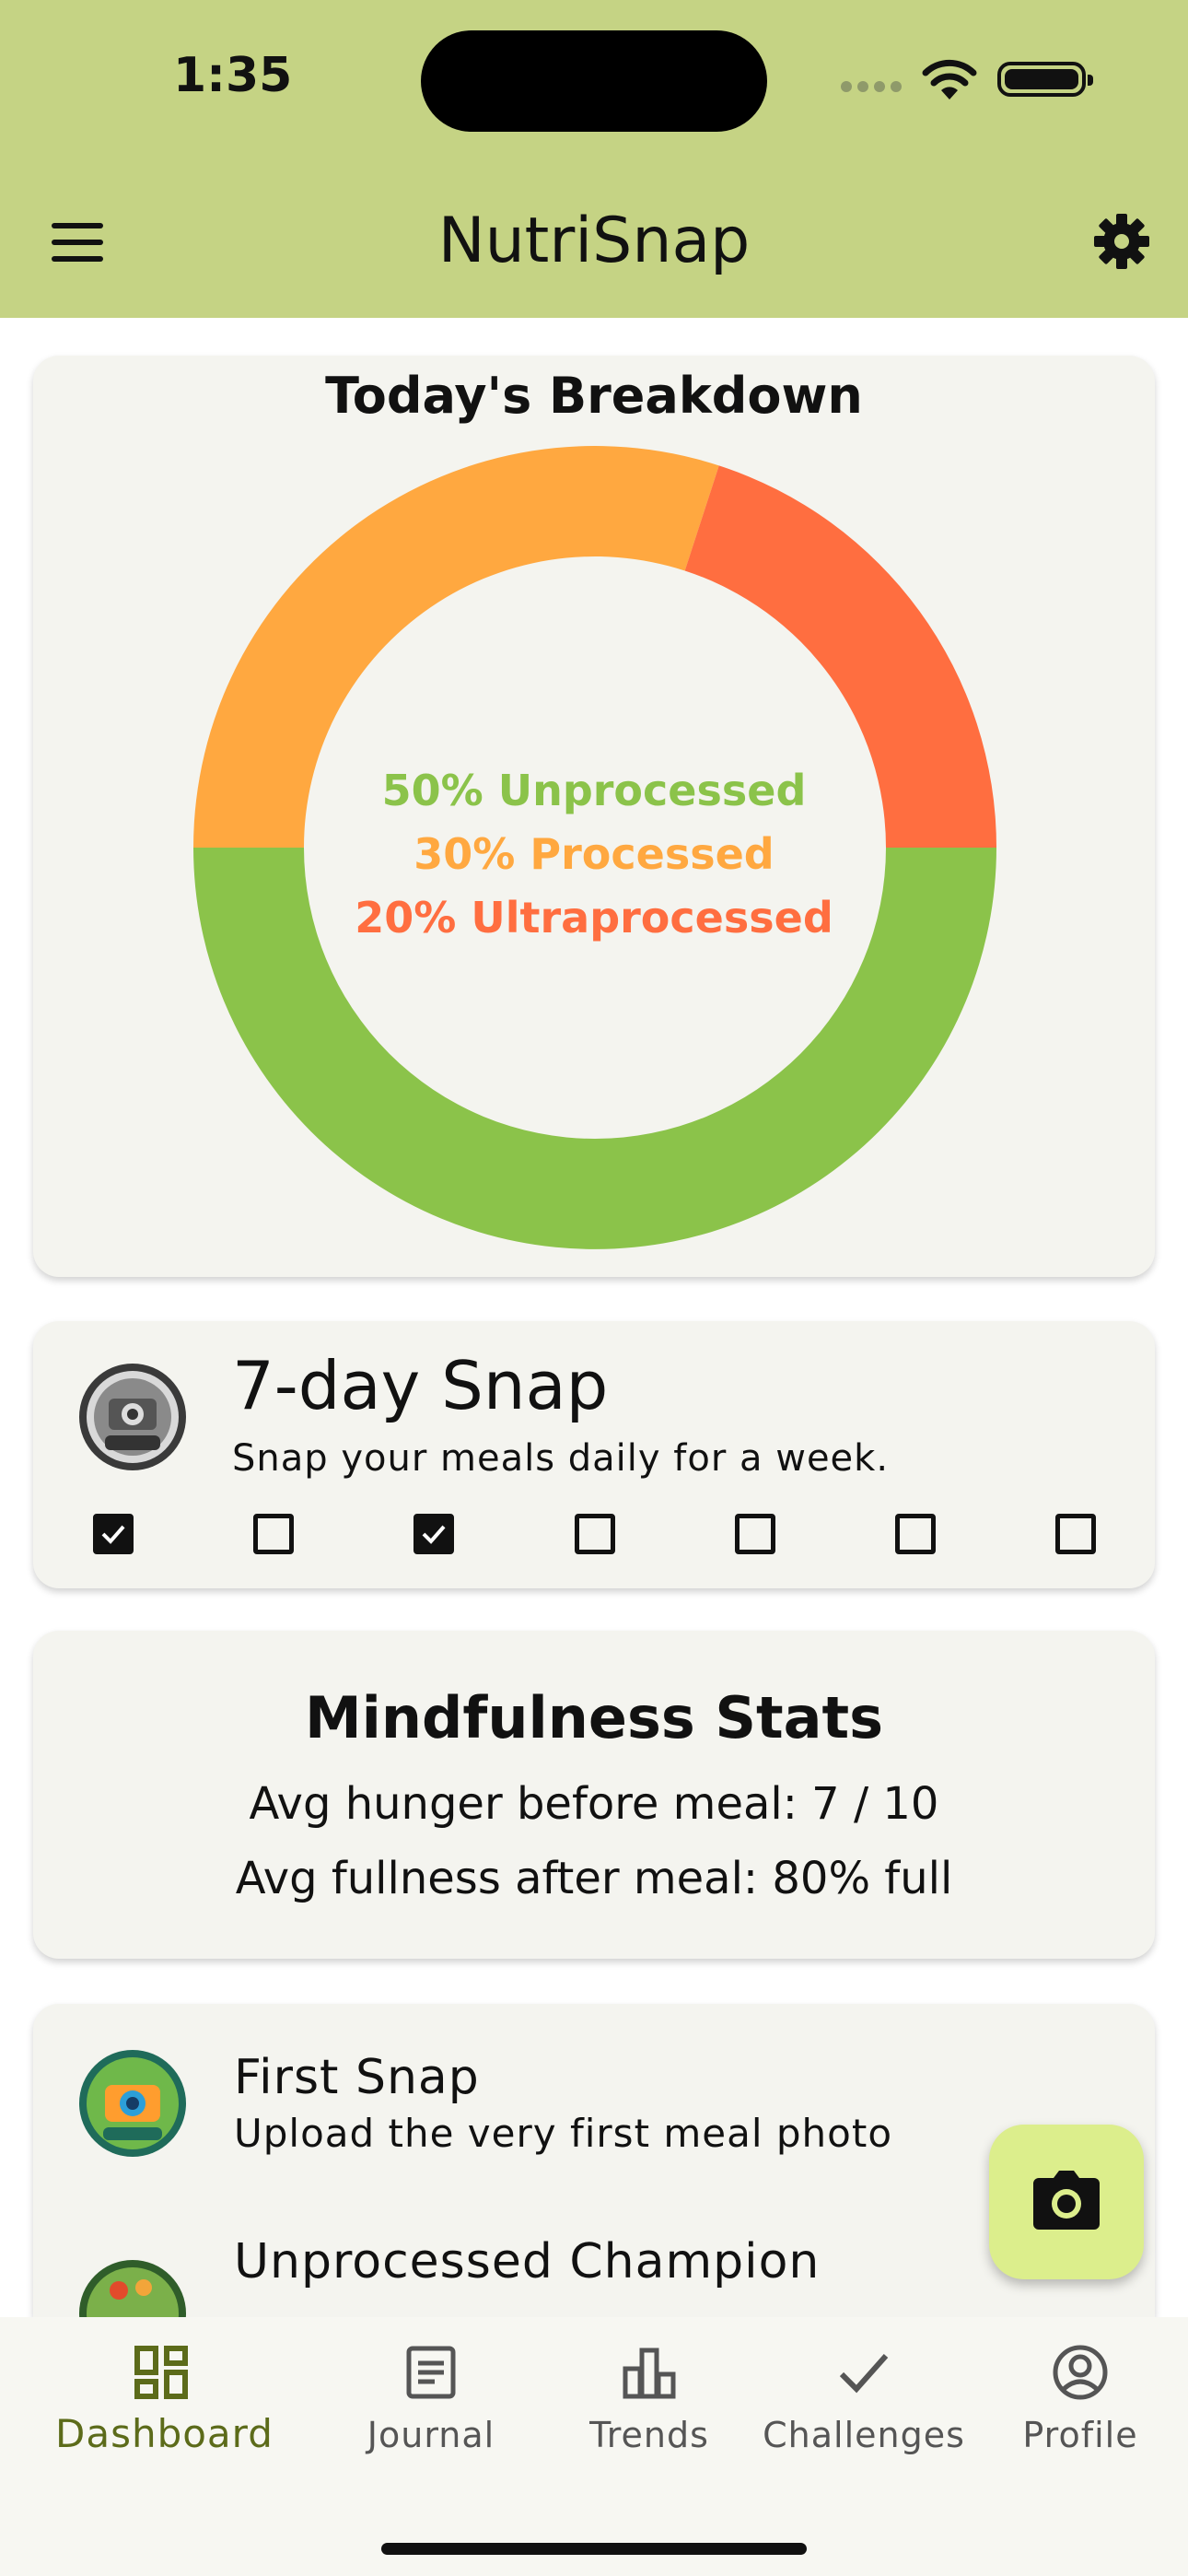 The image size is (1188, 2576). I want to click on nav-challenges: Challenges, so click(864, 2412).